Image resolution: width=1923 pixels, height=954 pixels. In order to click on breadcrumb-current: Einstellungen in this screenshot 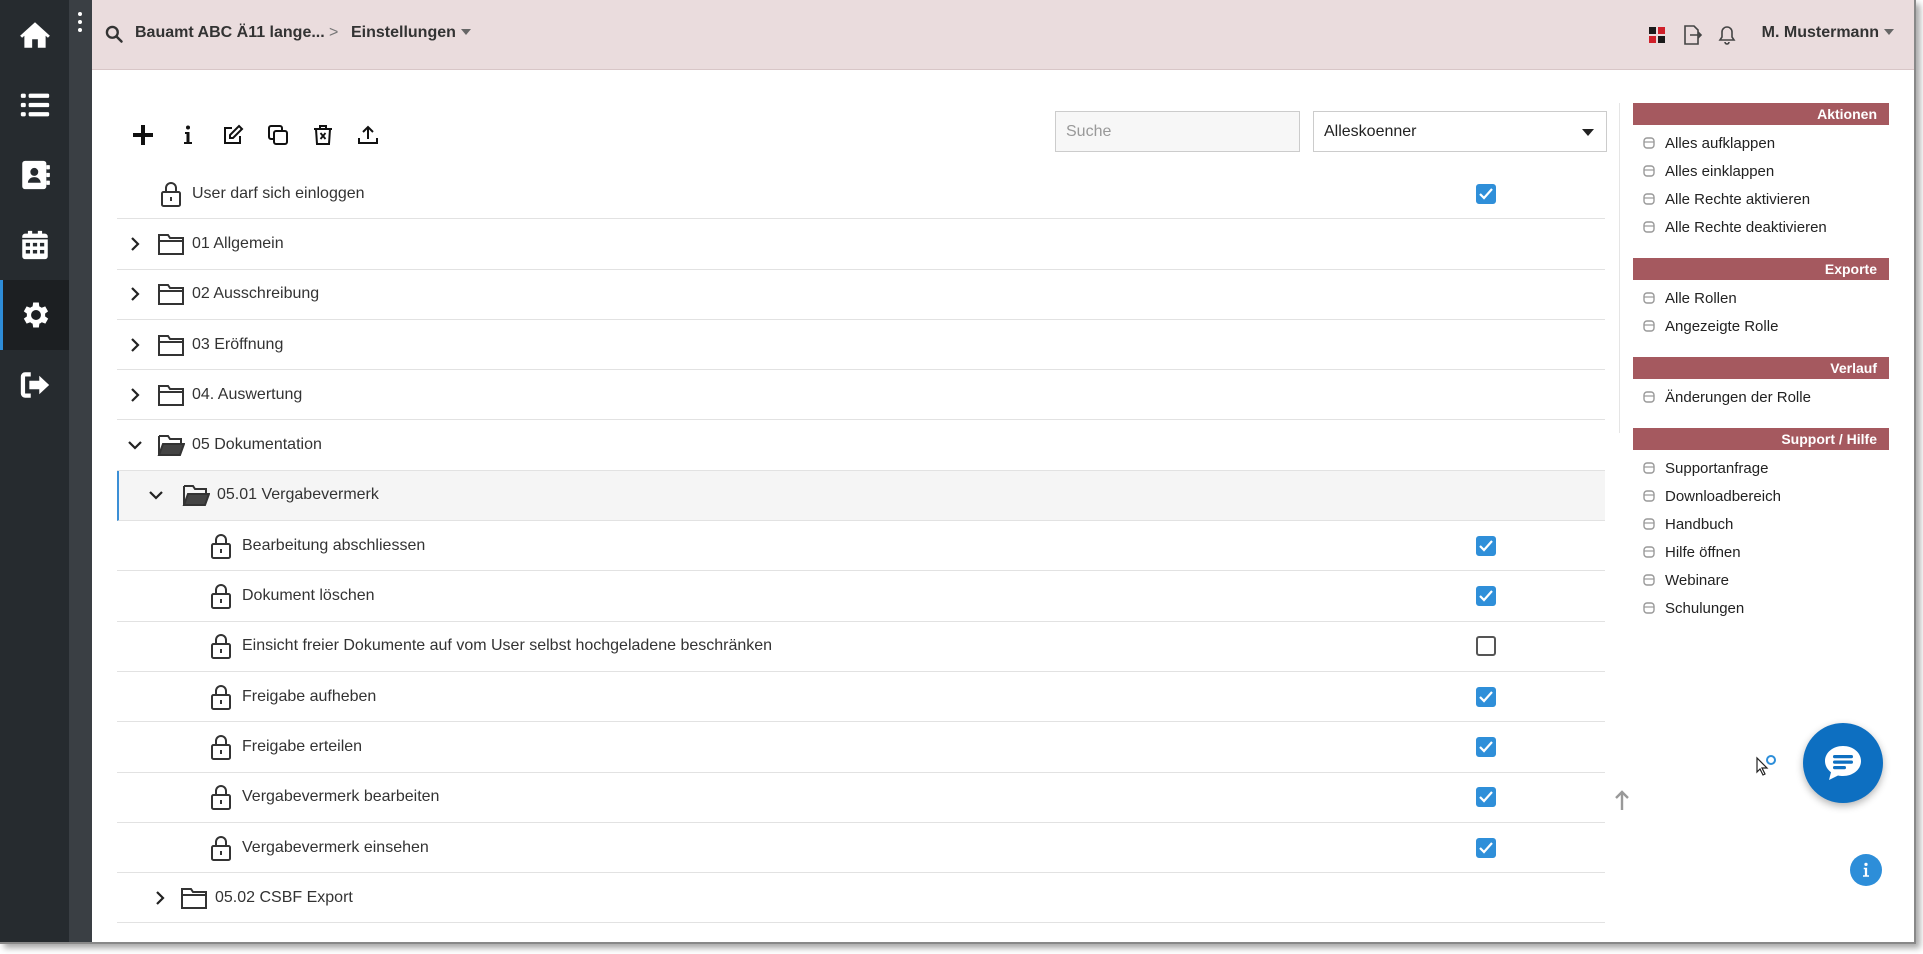, I will do `click(411, 33)`.